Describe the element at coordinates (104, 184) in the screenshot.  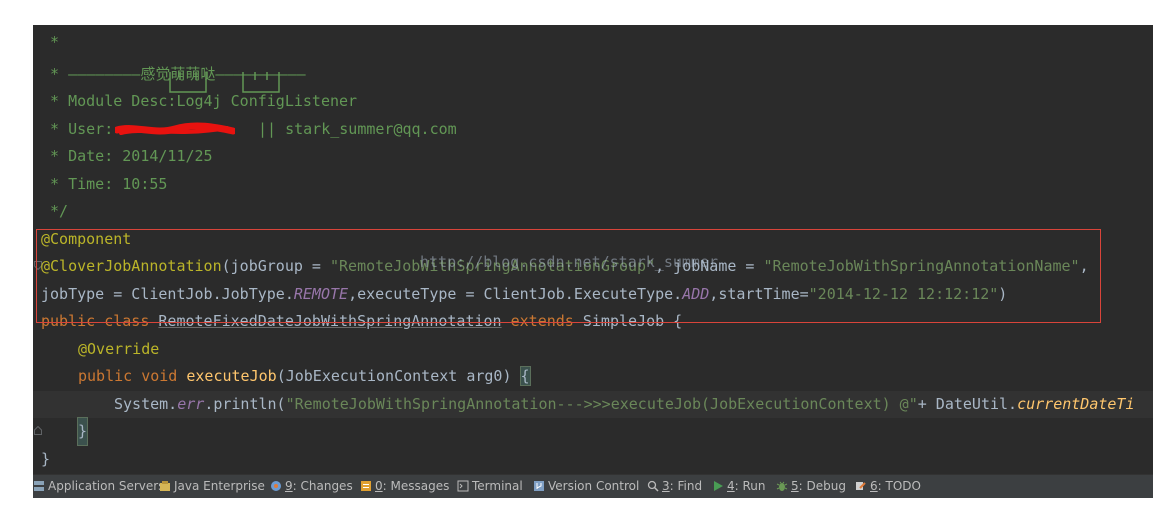
I see `comment-text: * Time: 10:55` at that location.